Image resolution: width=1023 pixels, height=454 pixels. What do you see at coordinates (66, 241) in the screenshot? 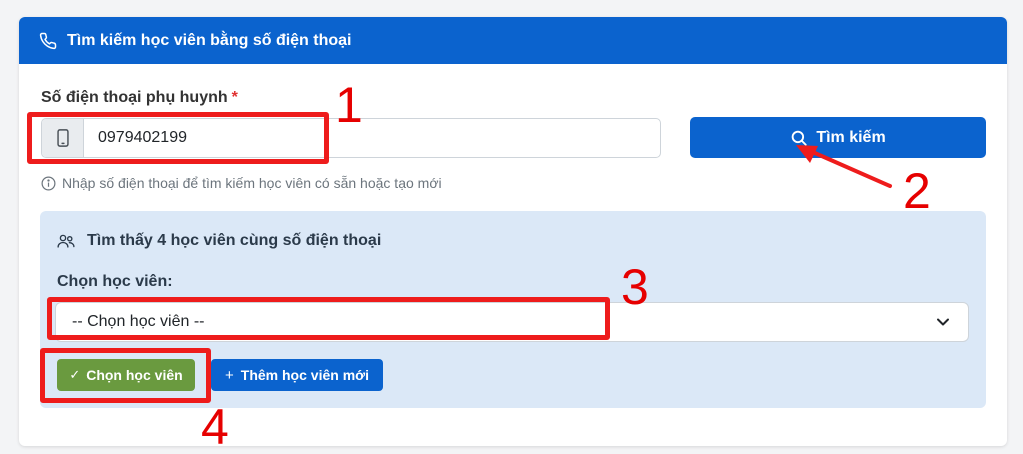
I see `users-icon` at bounding box center [66, 241].